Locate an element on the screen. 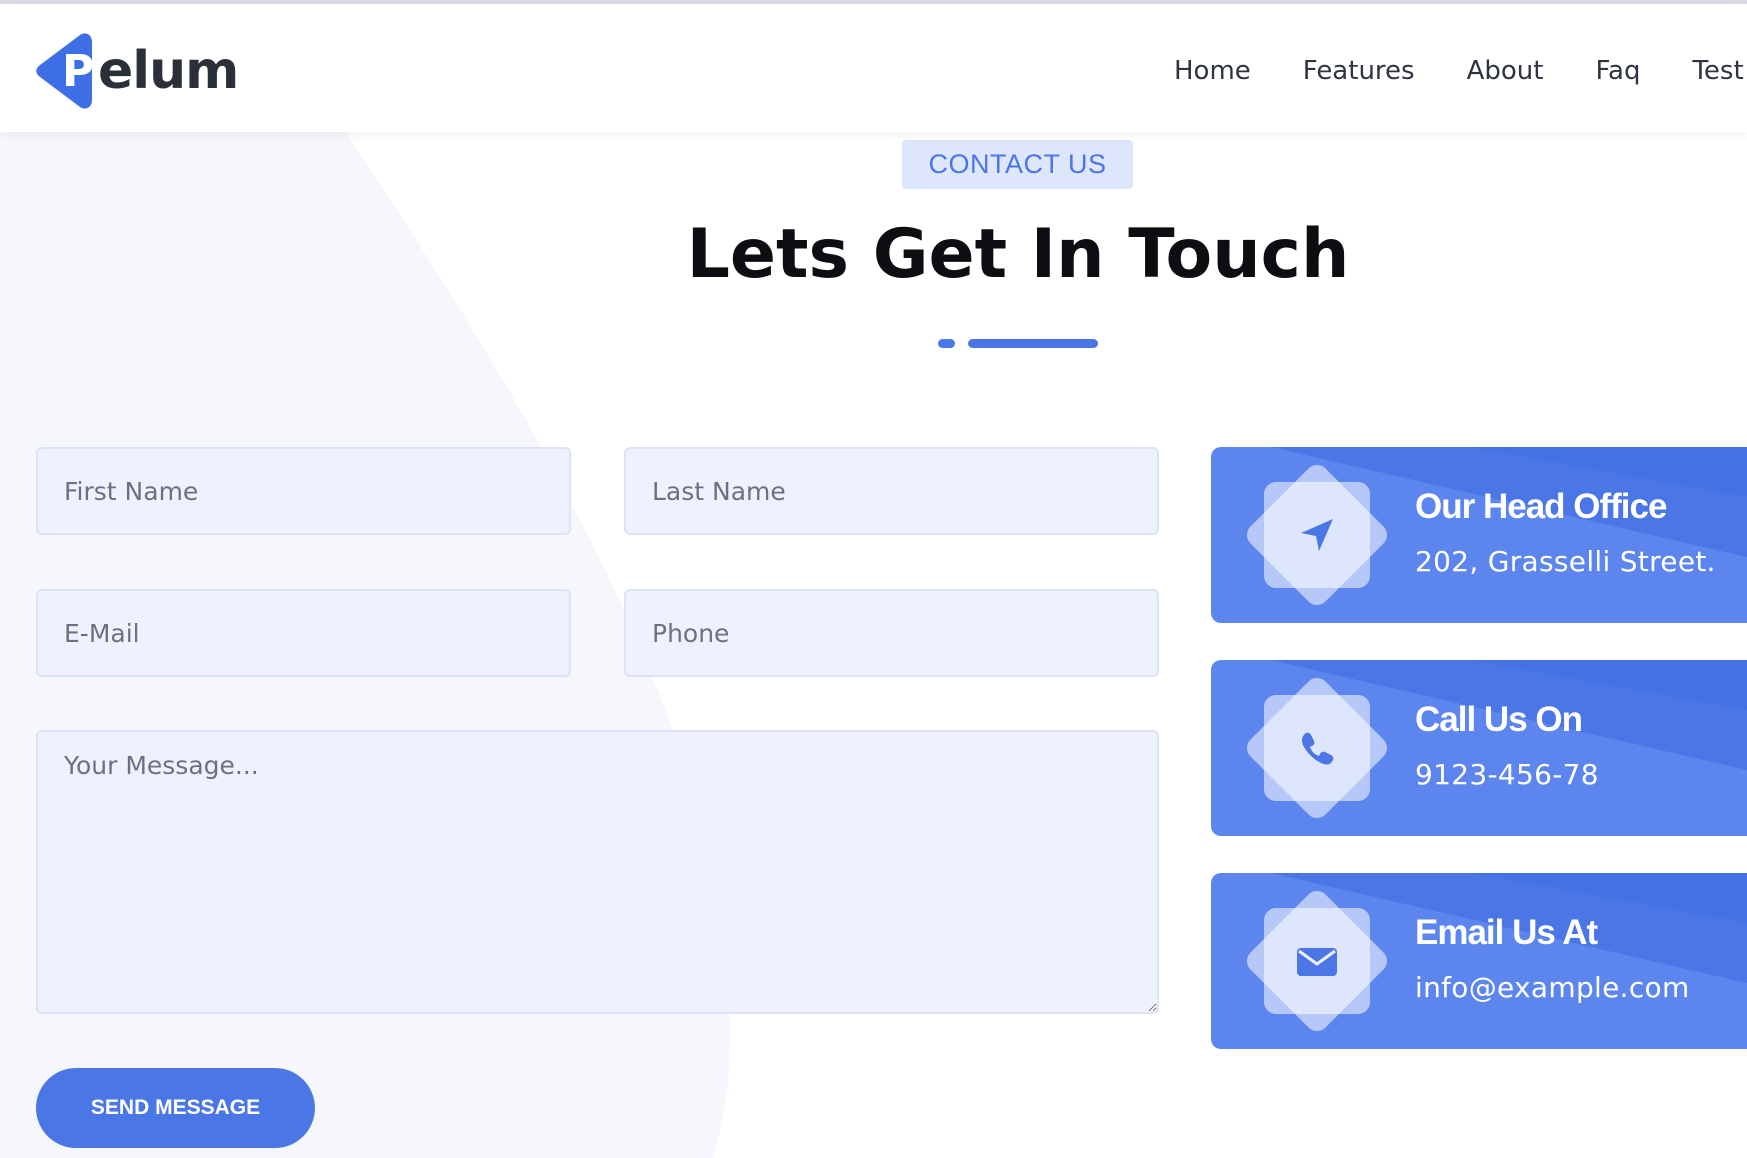  logo-text: elum is located at coordinates (168, 71).